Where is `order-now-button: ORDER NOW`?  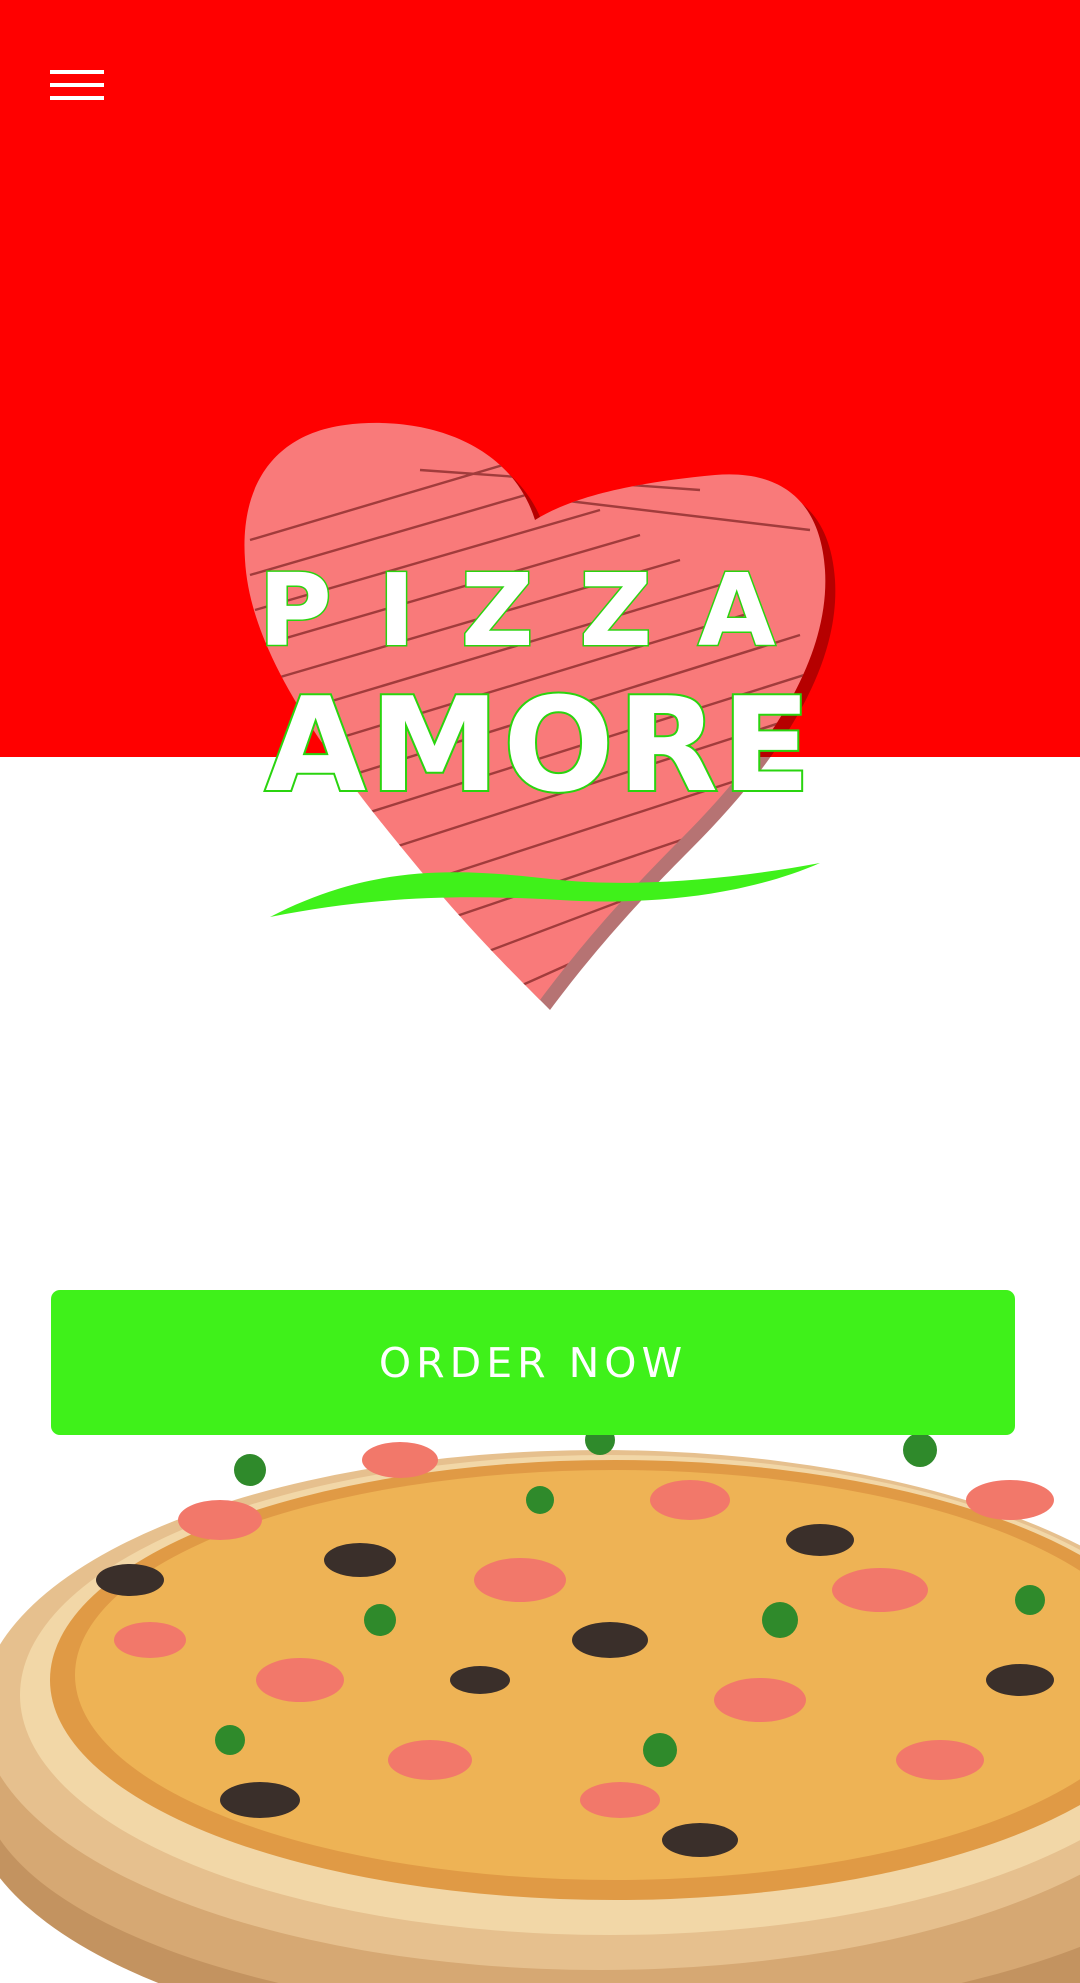 order-now-button: ORDER NOW is located at coordinates (533, 1362).